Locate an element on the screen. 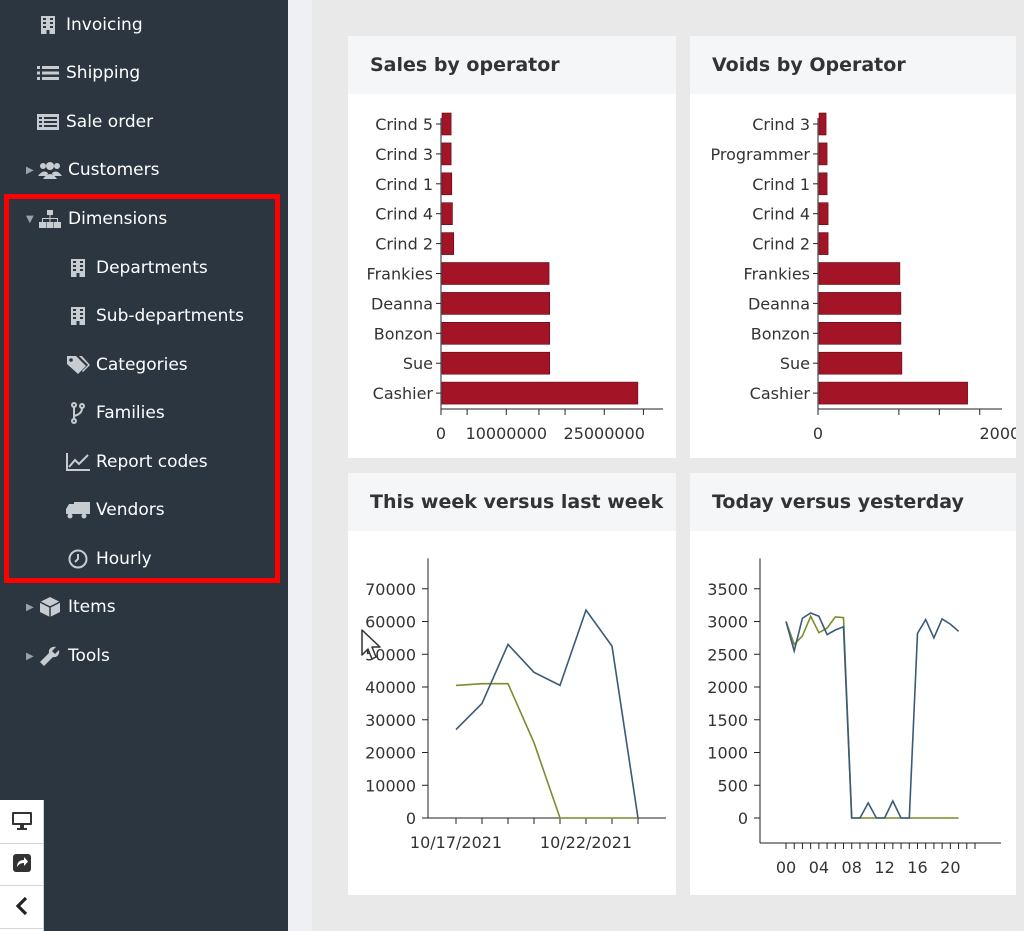  nav-departments: Departments is located at coordinates (137, 268).